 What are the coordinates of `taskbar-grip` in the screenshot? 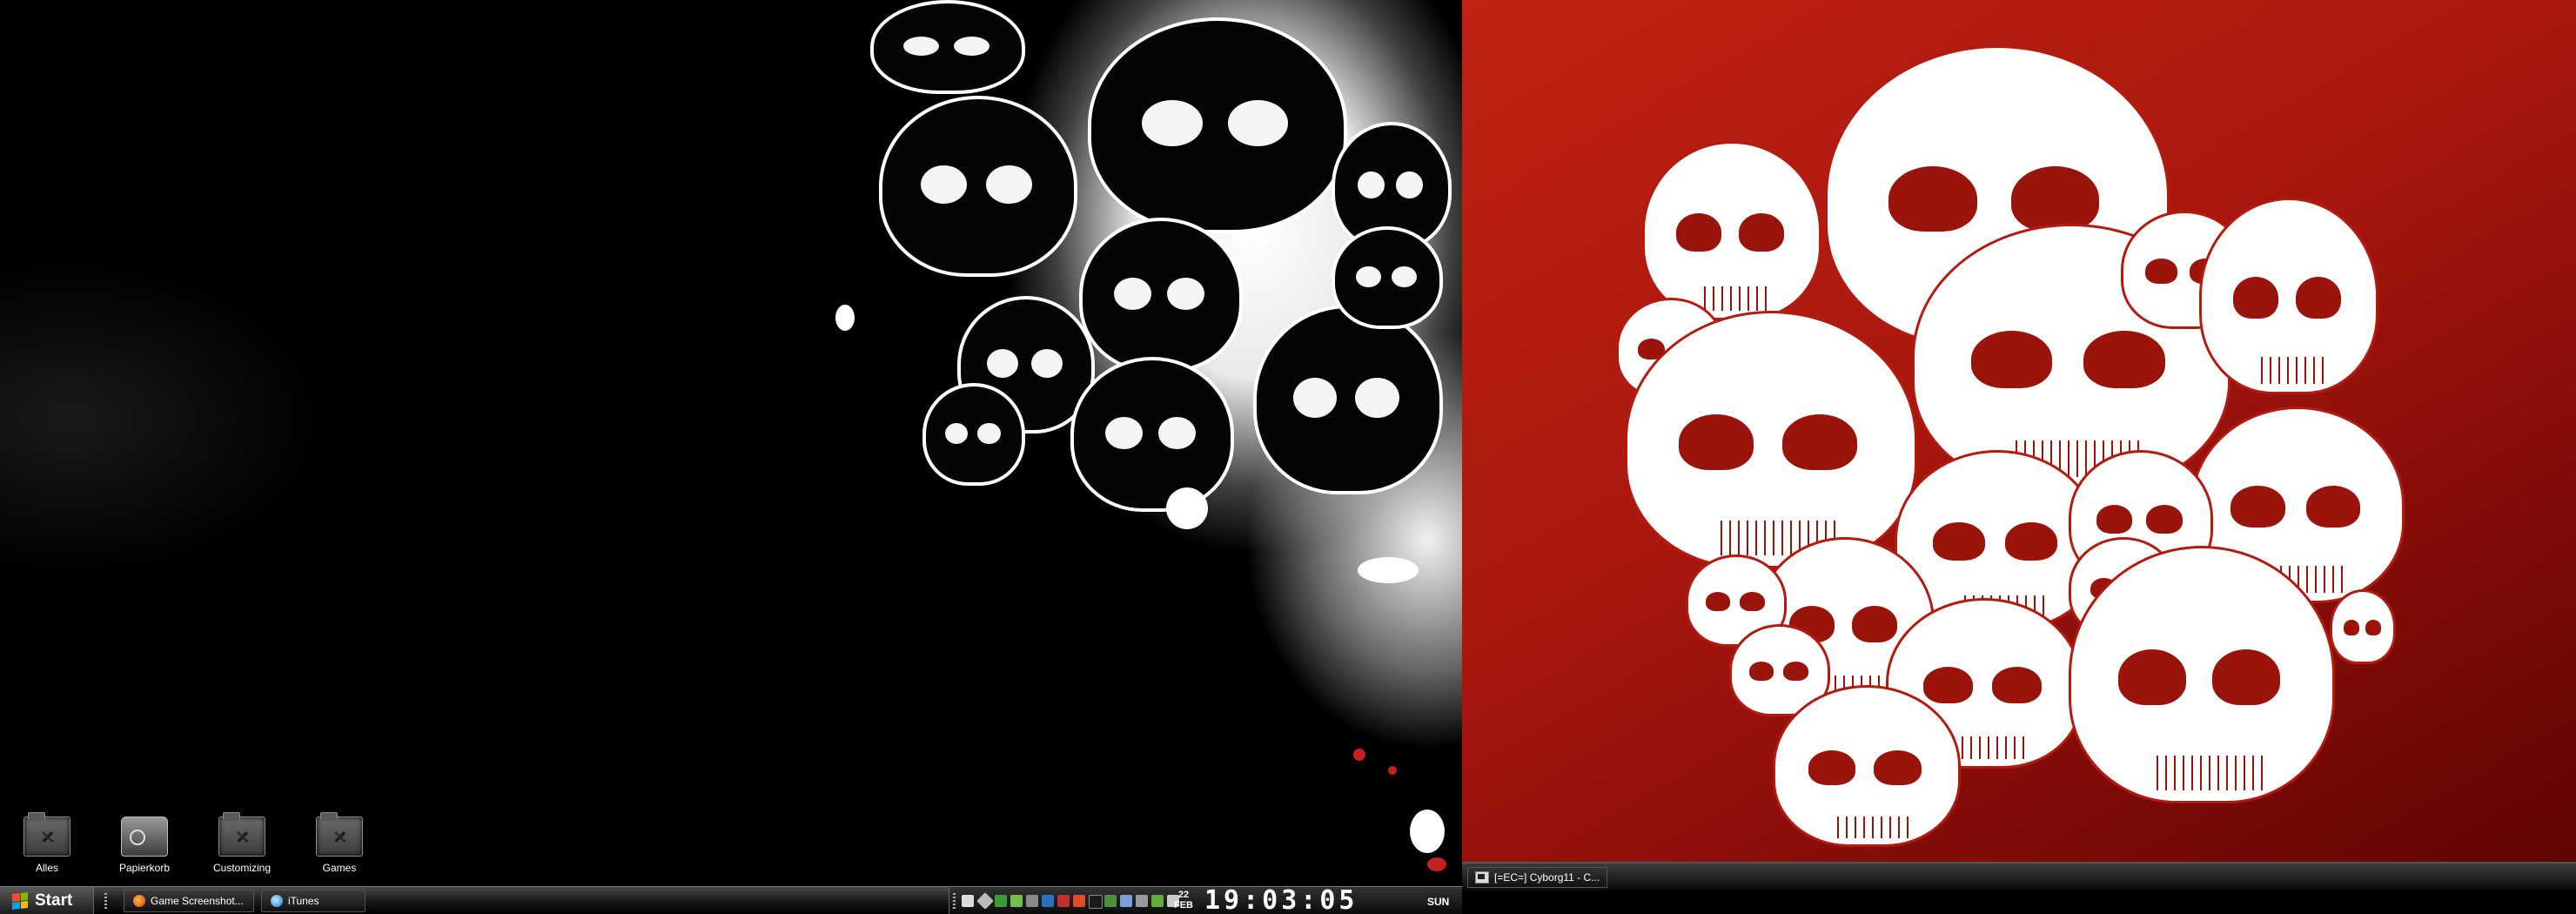 It's located at (106, 901).